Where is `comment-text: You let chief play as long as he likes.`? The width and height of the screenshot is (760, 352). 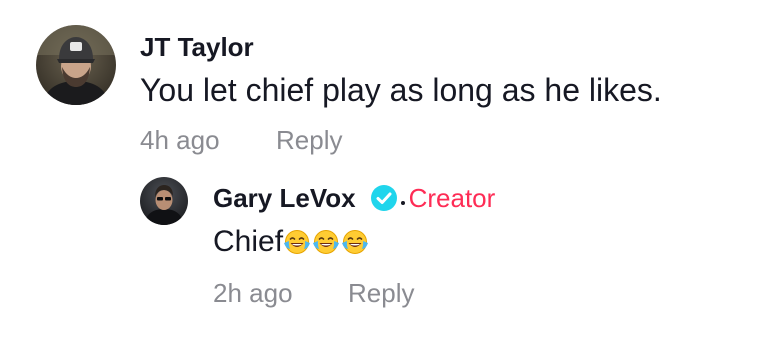 comment-text: You let chief play as long as he likes. is located at coordinates (401, 90).